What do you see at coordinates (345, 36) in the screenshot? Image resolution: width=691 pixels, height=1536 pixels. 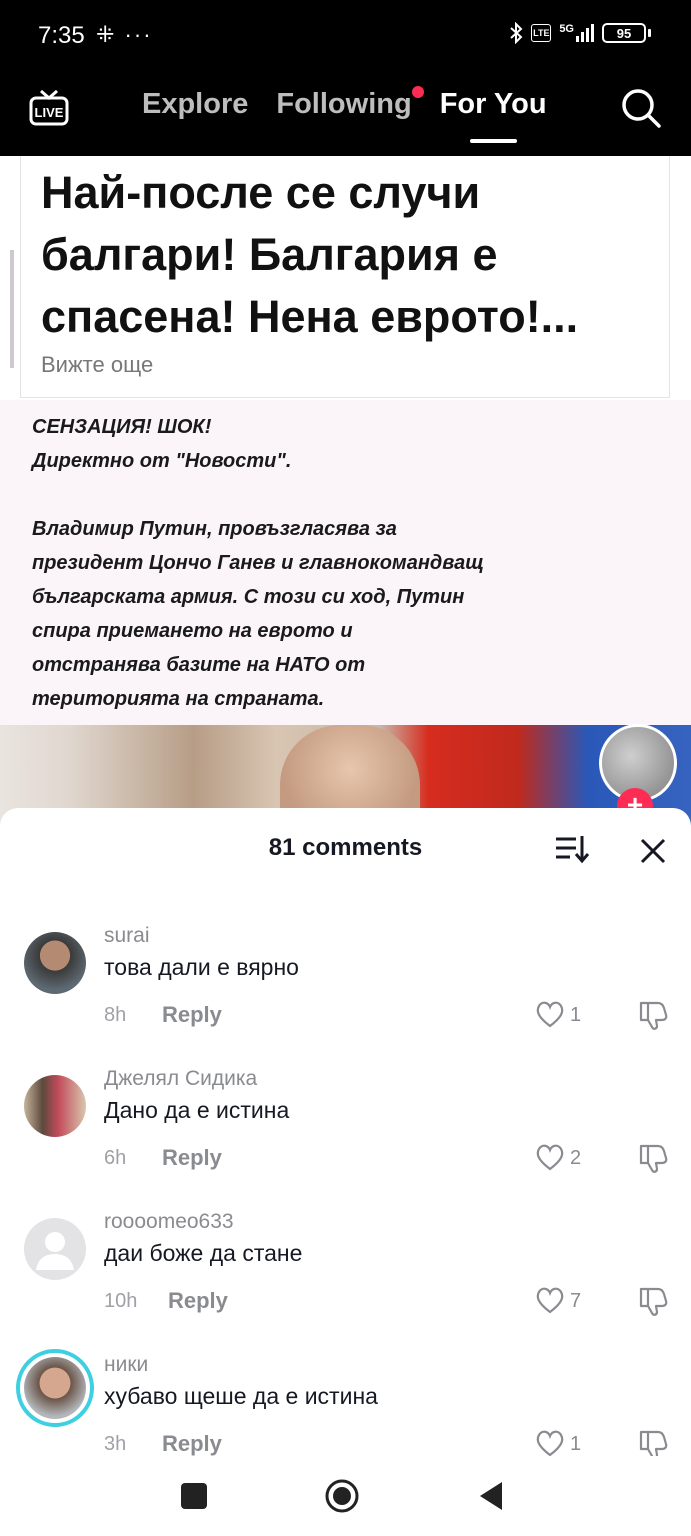 I see `status-bar: 7:35 ⁜ ··· LTE 5G 95` at bounding box center [345, 36].